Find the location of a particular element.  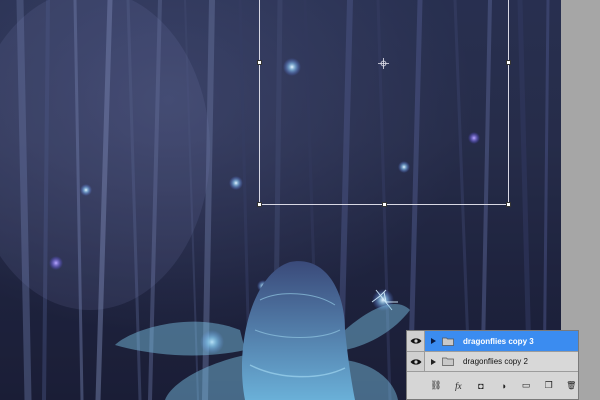

layer-name: dragonflies copy 3 is located at coordinates (498, 341).